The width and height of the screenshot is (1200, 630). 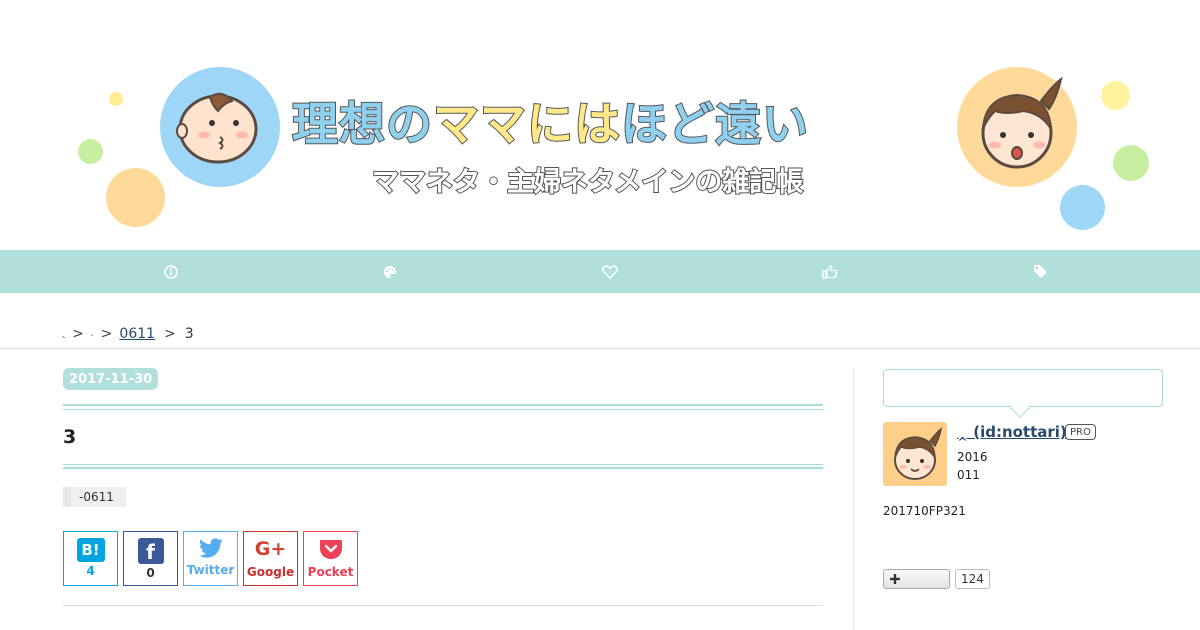 I want to click on title-rule-top-inner, so click(x=443, y=409).